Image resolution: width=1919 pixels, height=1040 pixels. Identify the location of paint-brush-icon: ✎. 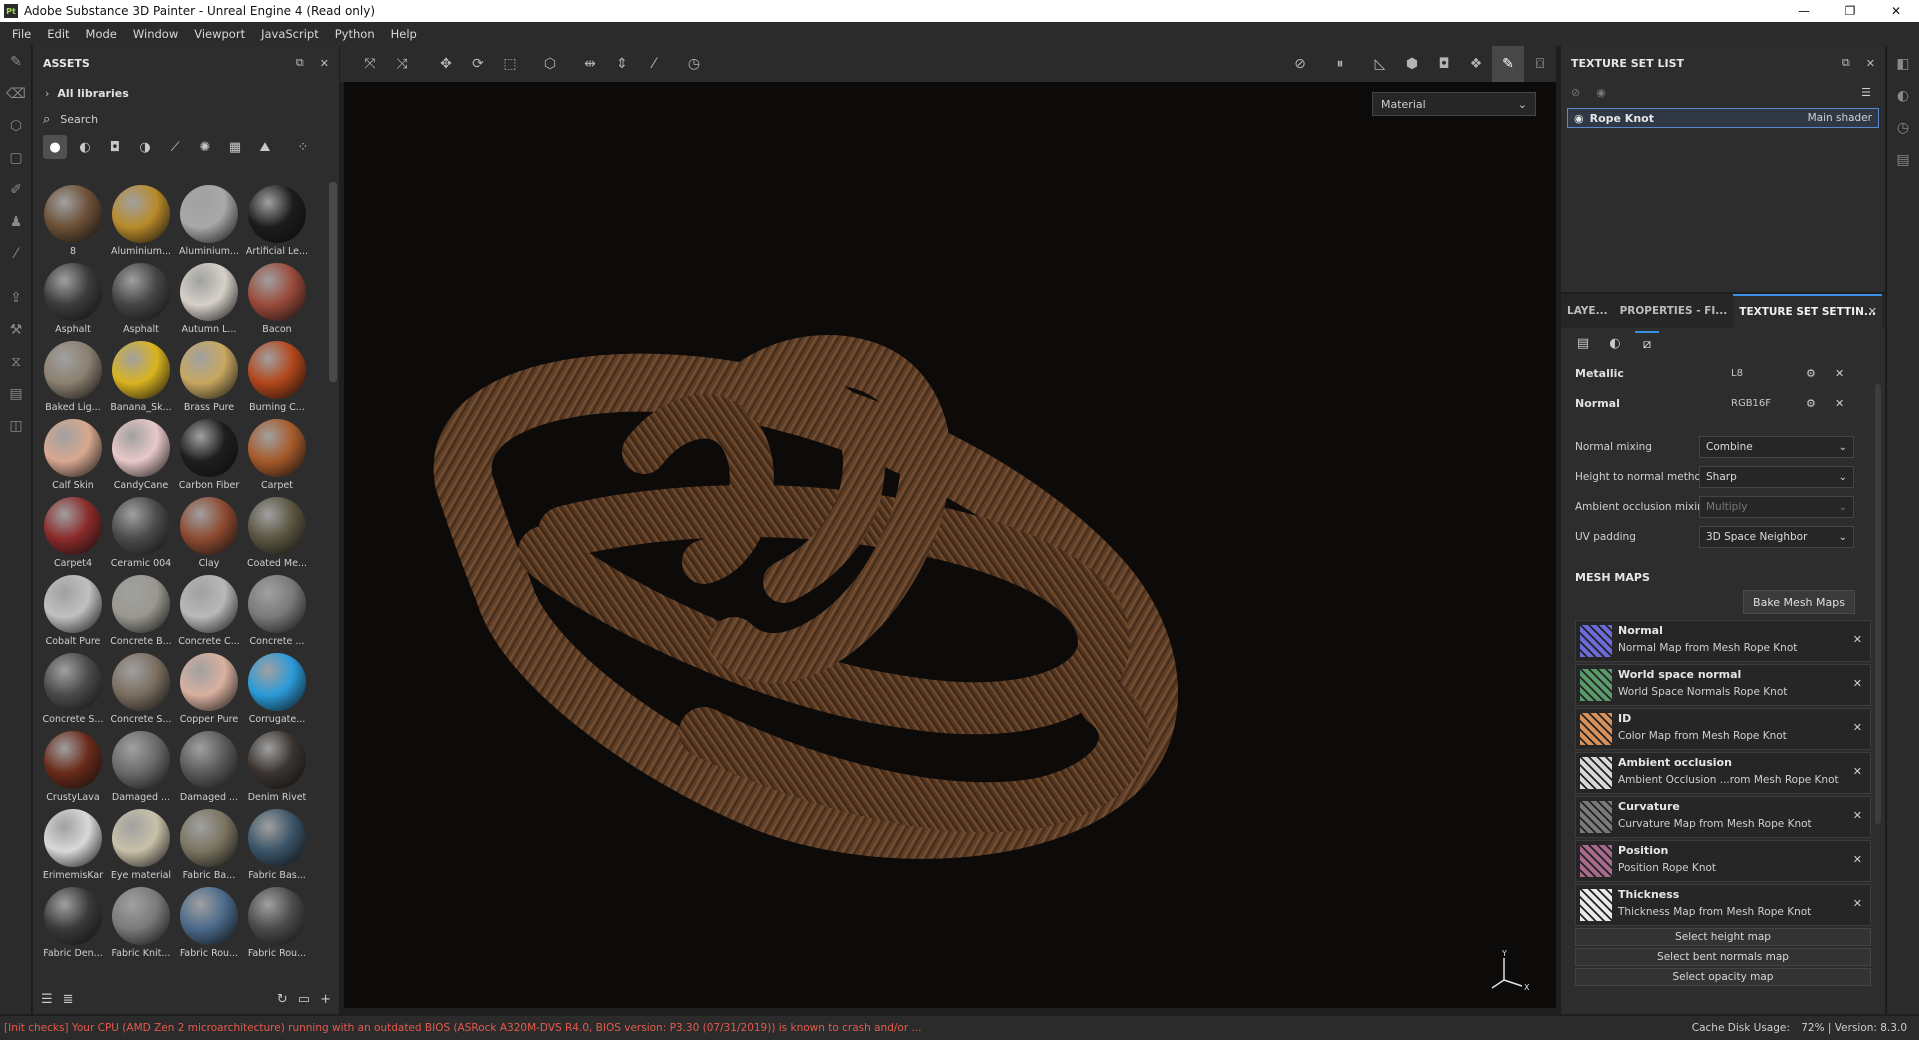
(16, 62).